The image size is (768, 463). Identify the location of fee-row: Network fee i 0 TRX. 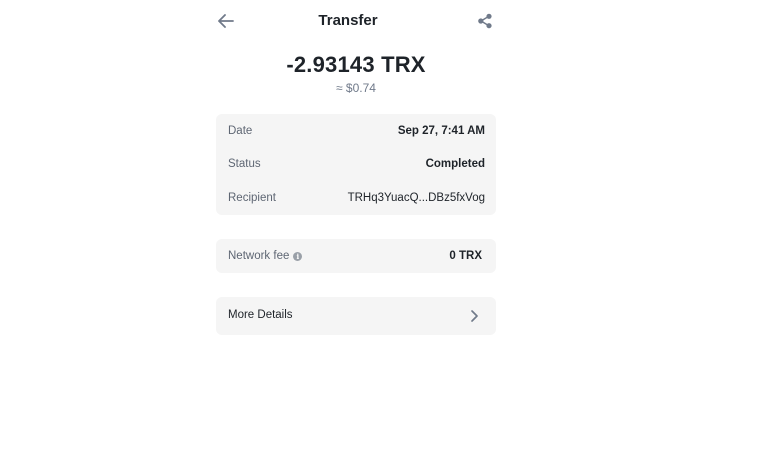
(355, 256).